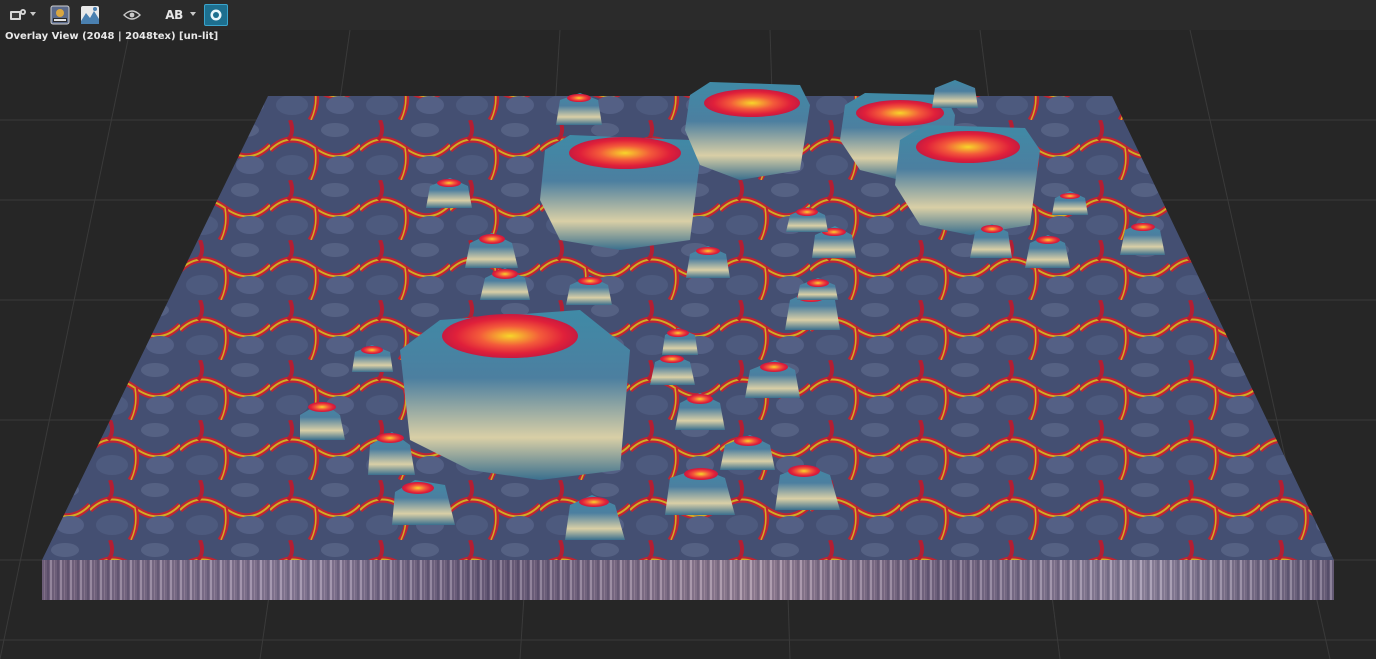 The height and width of the screenshot is (659, 1376). I want to click on camera-button, so click(216, 15).